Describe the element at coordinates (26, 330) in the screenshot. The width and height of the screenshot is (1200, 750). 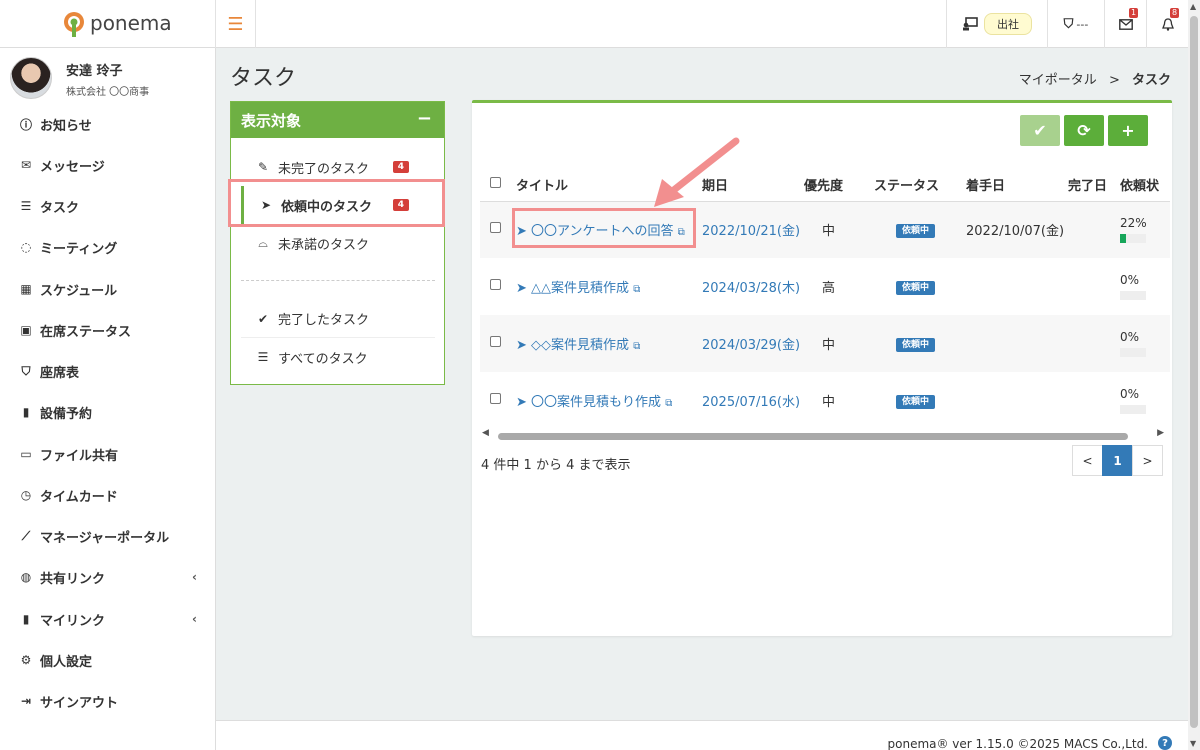
I see `presence-icon: ▣` at that location.